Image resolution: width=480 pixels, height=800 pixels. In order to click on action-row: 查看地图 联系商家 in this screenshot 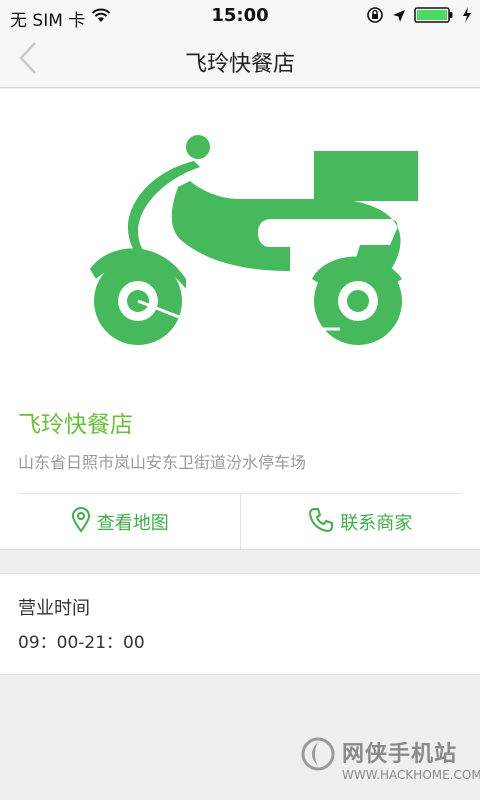, I will do `click(240, 522)`.